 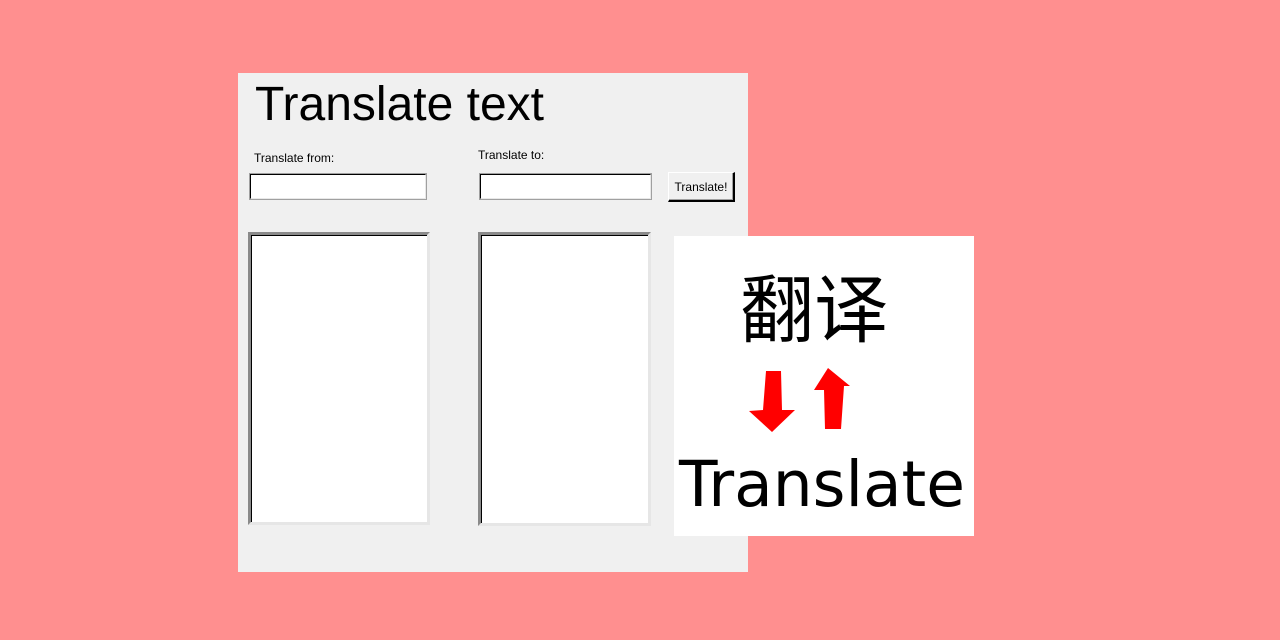 I want to click on from-language-input, so click(x=338, y=186).